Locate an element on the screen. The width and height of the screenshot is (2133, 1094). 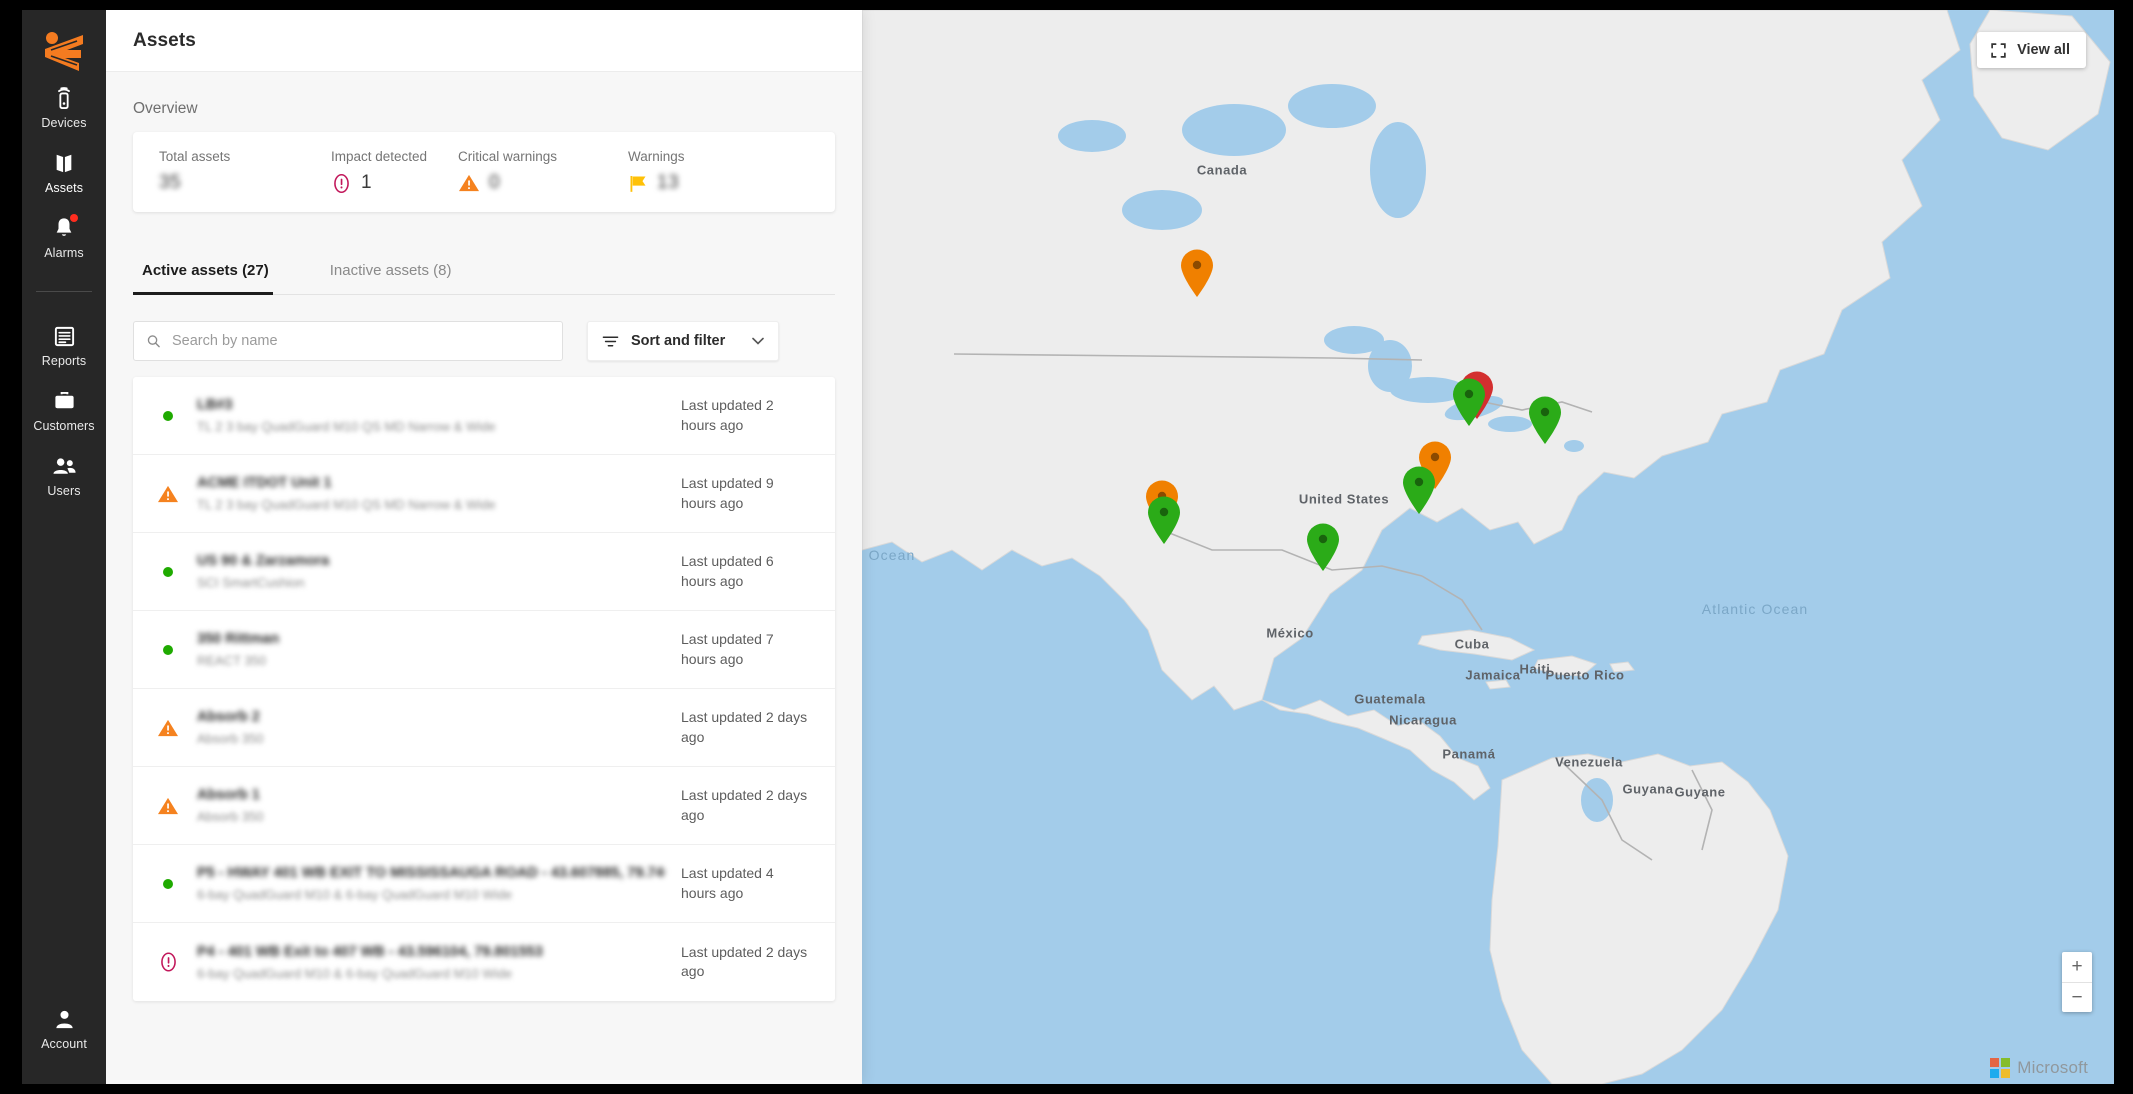
map-zoom-controls: + − is located at coordinates (2077, 982).